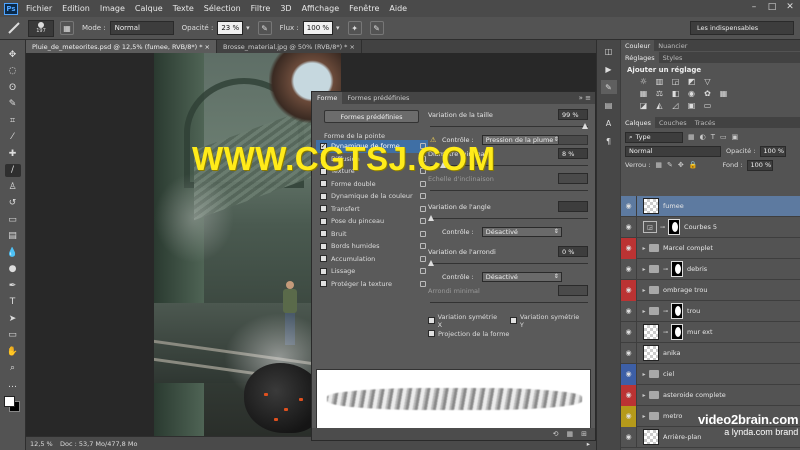 This screenshot has width=800, height=450. Describe the element at coordinates (398, 8) in the screenshot. I see `menu-aide: Aide` at that location.